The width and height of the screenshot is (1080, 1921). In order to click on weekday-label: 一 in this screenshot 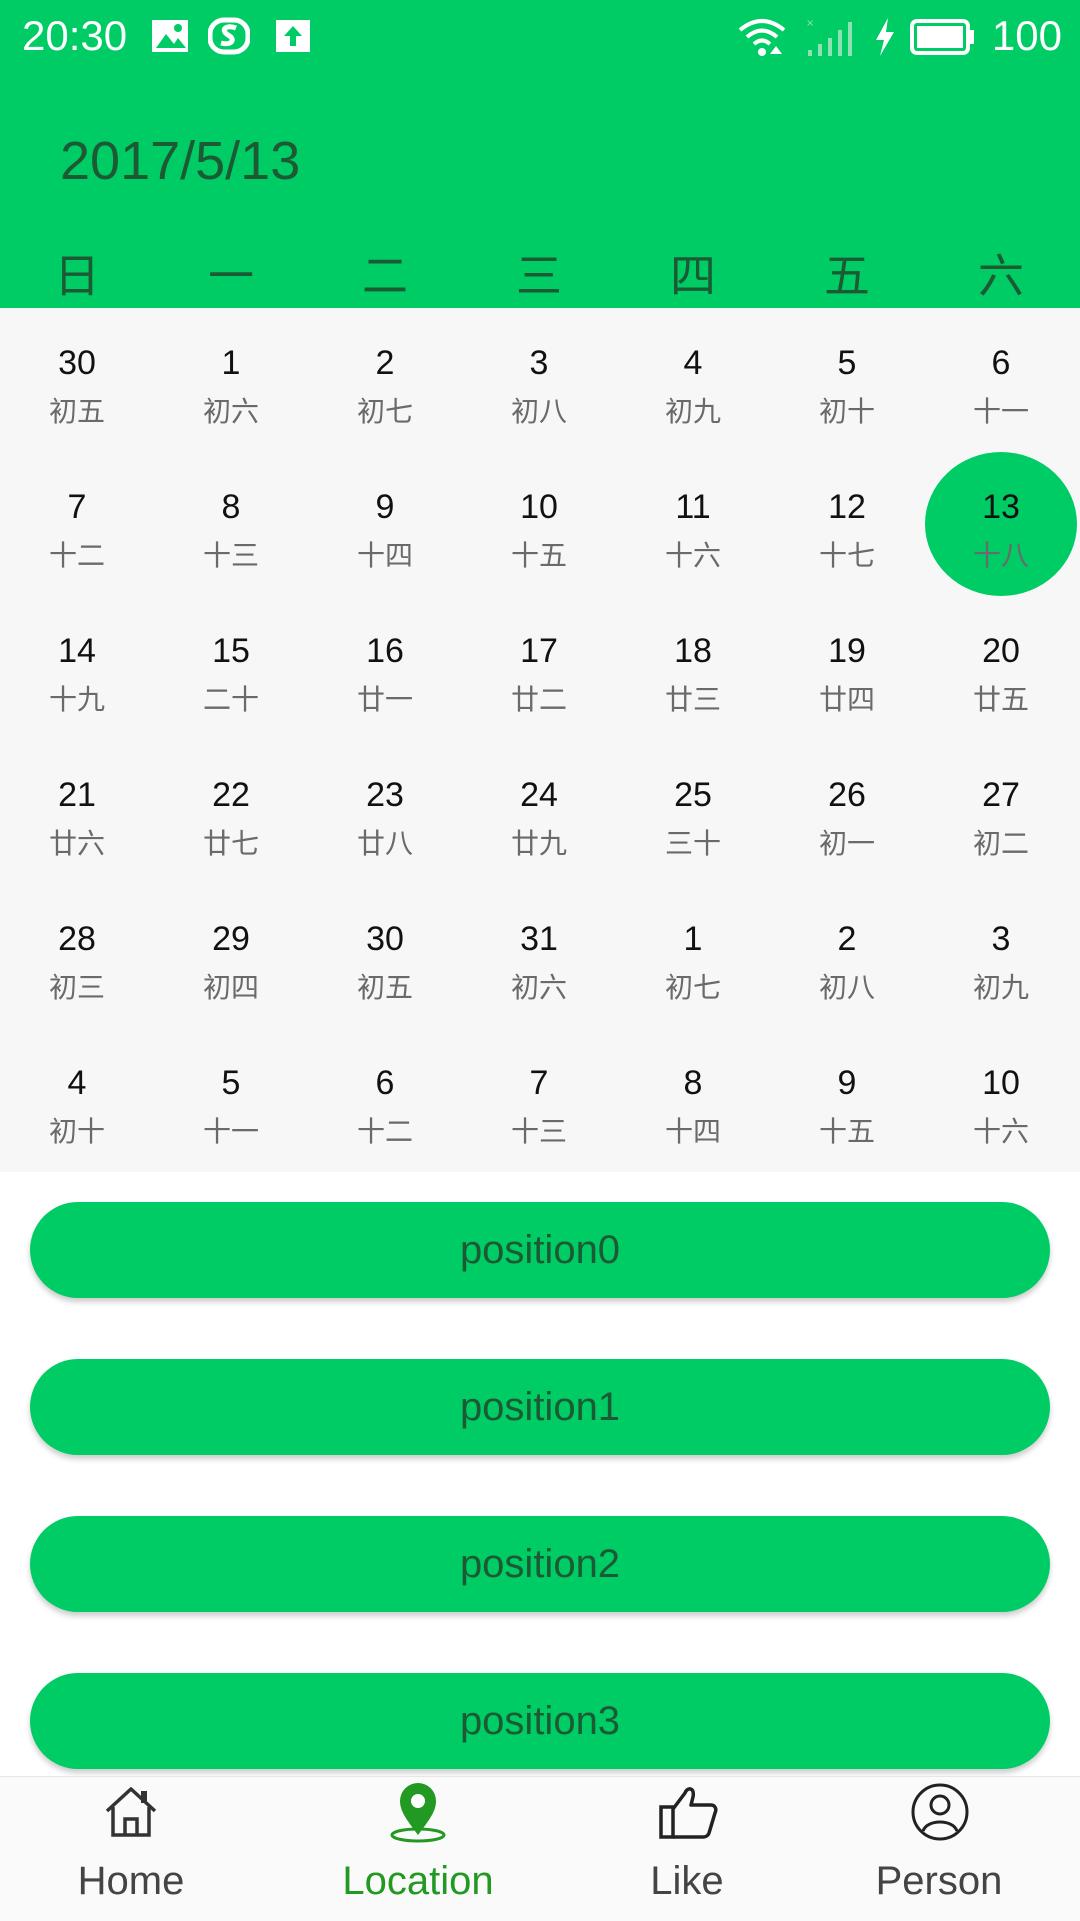, I will do `click(231, 276)`.